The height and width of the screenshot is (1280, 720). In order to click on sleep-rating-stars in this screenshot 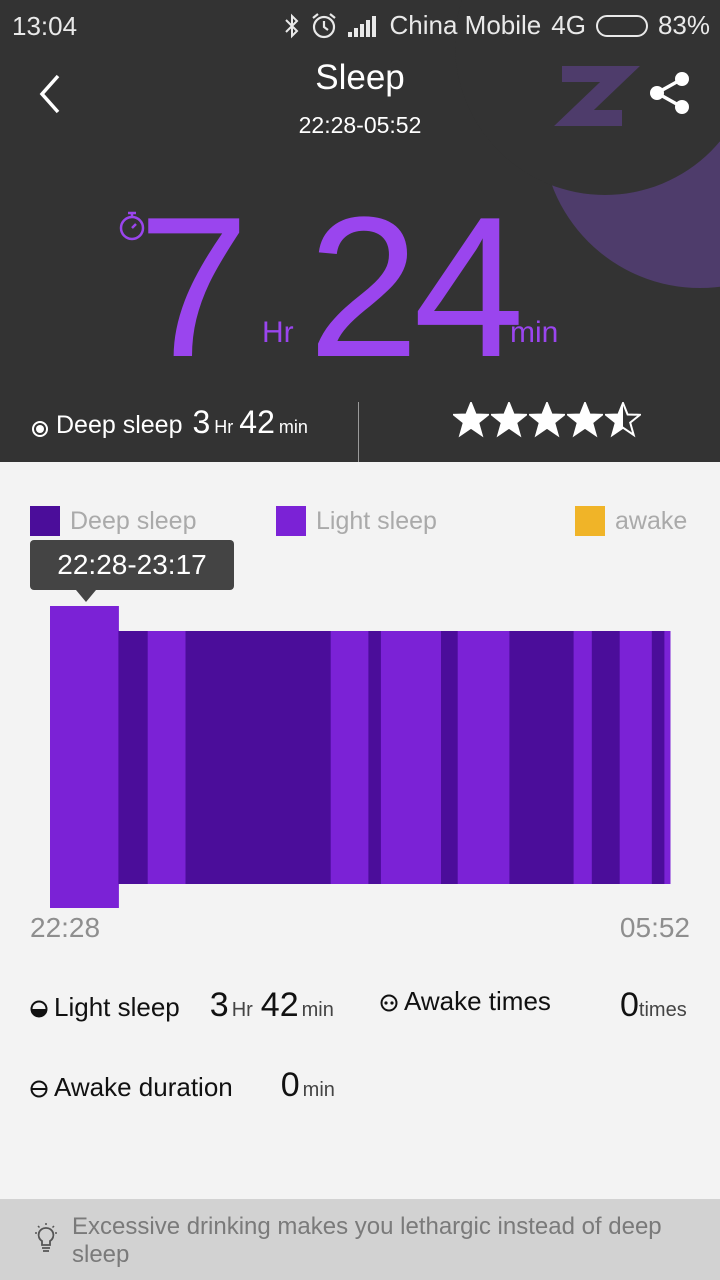, I will do `click(547, 420)`.